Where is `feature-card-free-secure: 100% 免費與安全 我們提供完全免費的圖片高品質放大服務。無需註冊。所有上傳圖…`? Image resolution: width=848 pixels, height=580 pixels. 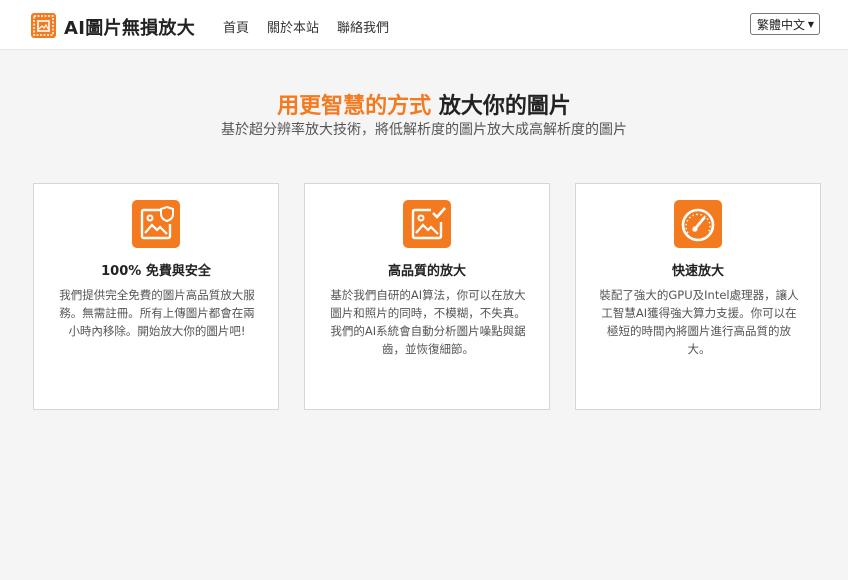
feature-card-free-secure: 100% 免費與安全 我們提供完全免費的圖片高品質放大服務。無需註冊。所有上傳圖… is located at coordinates (156, 296).